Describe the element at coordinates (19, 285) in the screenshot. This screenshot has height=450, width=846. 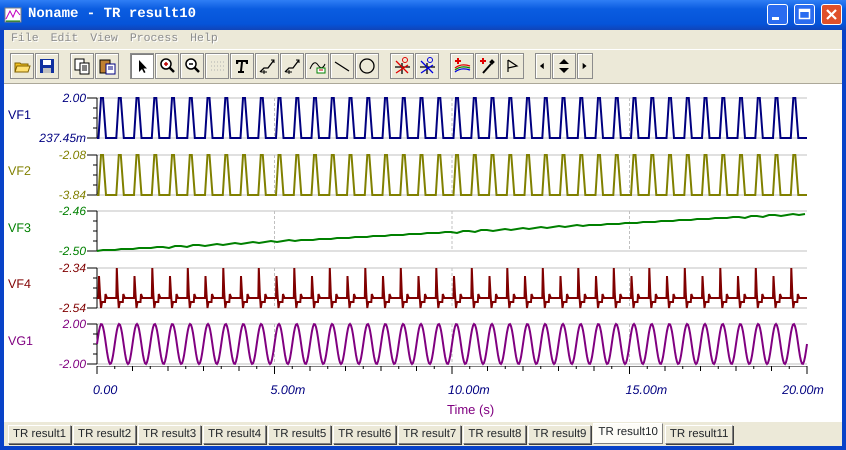
I see `trace-name: VF4` at that location.